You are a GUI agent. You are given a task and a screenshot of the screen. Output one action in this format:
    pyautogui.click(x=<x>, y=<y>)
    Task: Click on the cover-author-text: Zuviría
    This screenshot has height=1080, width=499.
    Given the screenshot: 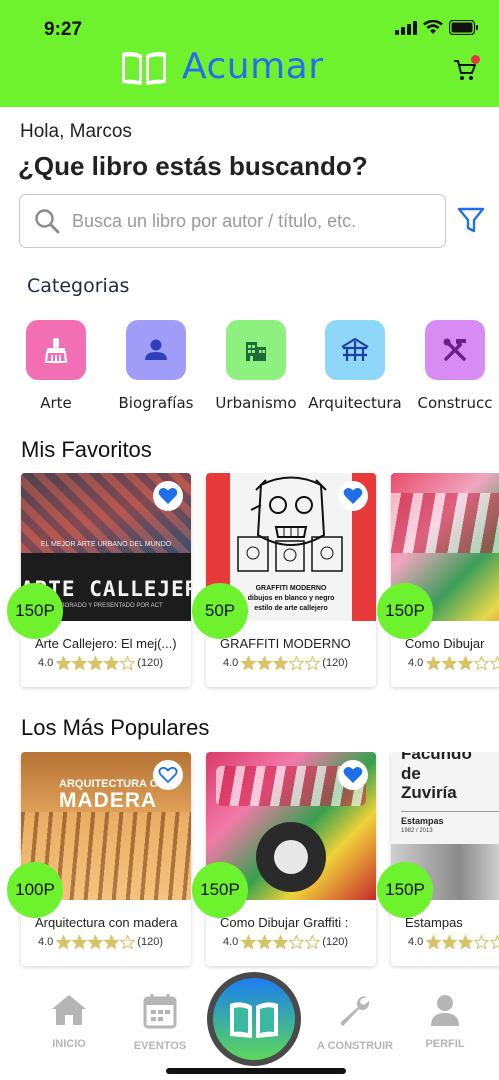 What is the action you would take?
    pyautogui.click(x=429, y=792)
    